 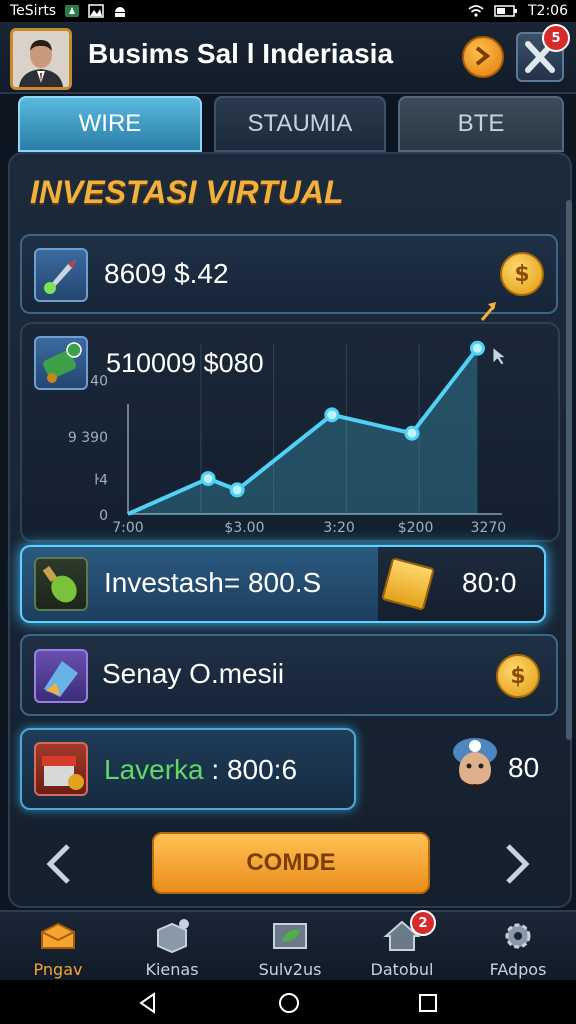 I want to click on cube-icon, so click(x=173, y=936).